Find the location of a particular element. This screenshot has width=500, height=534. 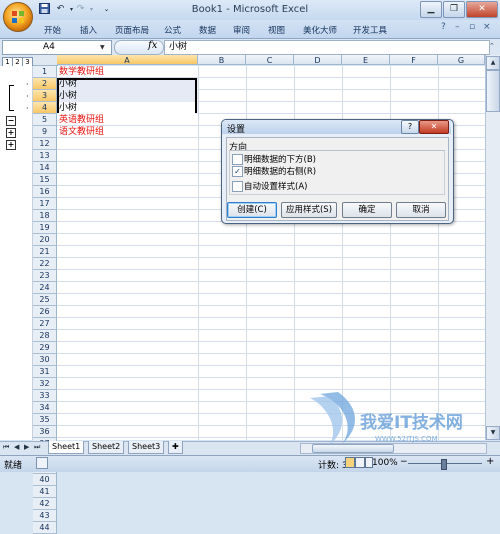

create-button: 创建(C) is located at coordinates (252, 210).